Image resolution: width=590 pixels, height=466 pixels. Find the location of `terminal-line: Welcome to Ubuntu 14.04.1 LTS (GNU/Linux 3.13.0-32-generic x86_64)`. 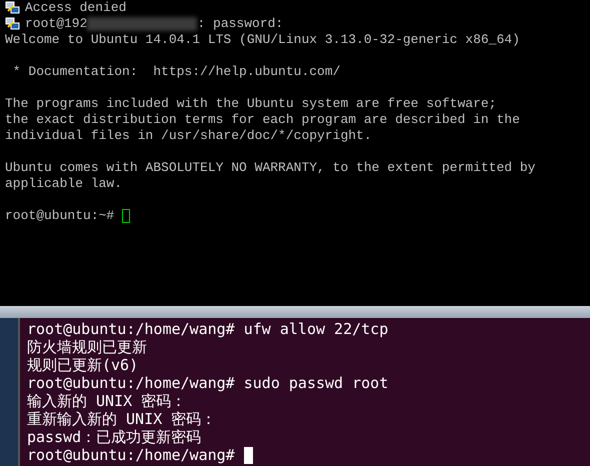

terminal-line: Welcome to Ubuntu 14.04.1 LTS (GNU/Linux 3.13.0-32-generic x86_64) is located at coordinates (262, 39).